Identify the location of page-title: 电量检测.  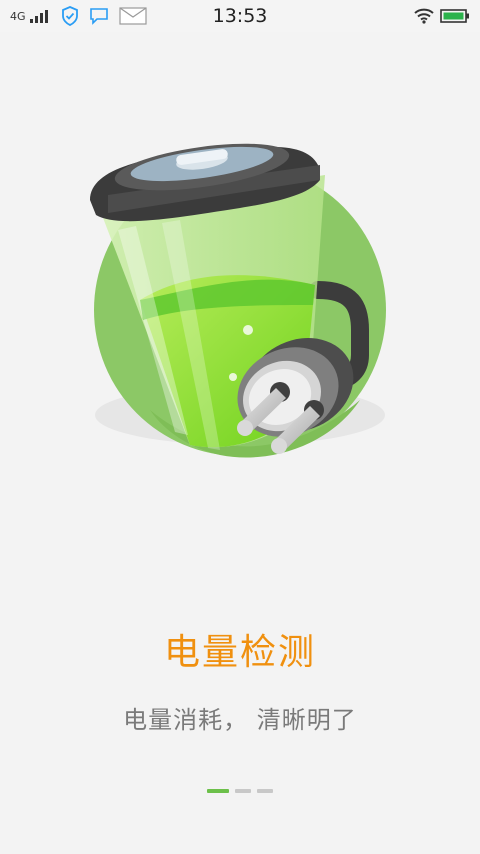
(239, 652).